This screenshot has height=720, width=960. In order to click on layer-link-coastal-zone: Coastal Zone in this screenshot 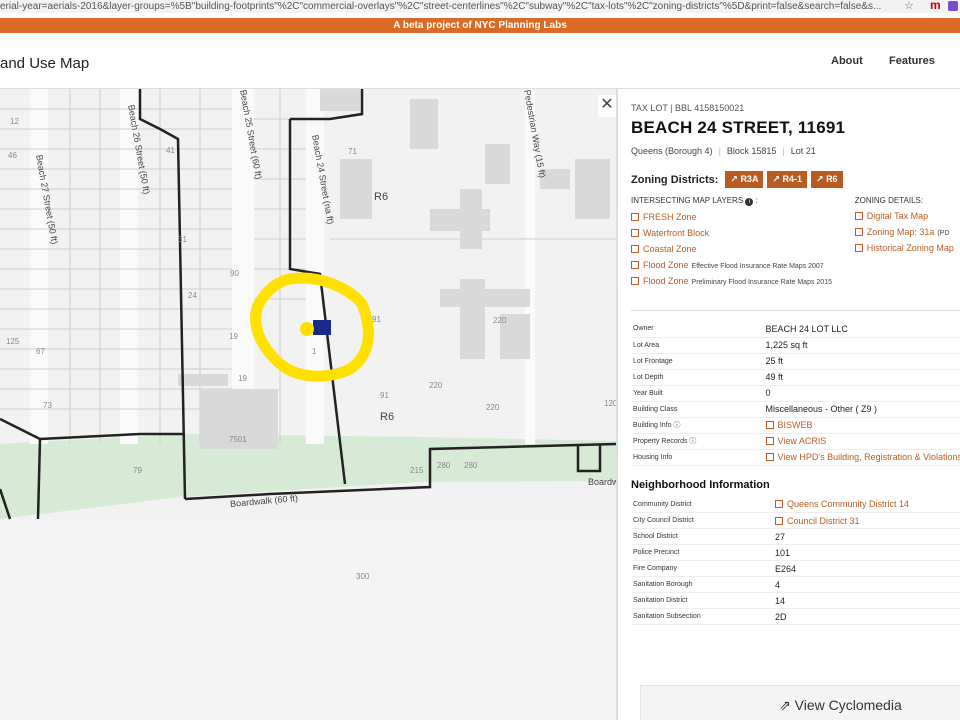, I will do `click(743, 249)`.